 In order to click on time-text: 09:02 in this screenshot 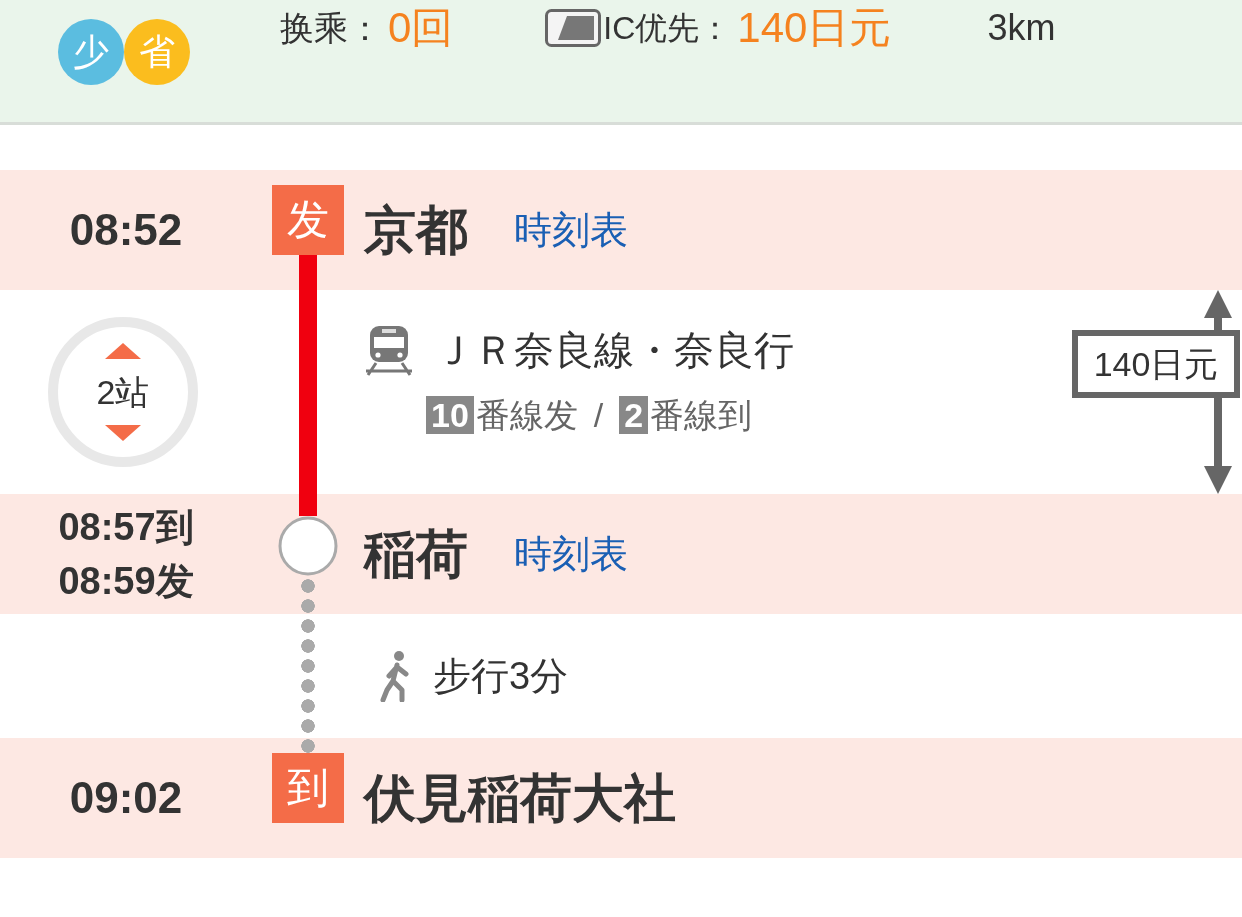, I will do `click(126, 798)`.